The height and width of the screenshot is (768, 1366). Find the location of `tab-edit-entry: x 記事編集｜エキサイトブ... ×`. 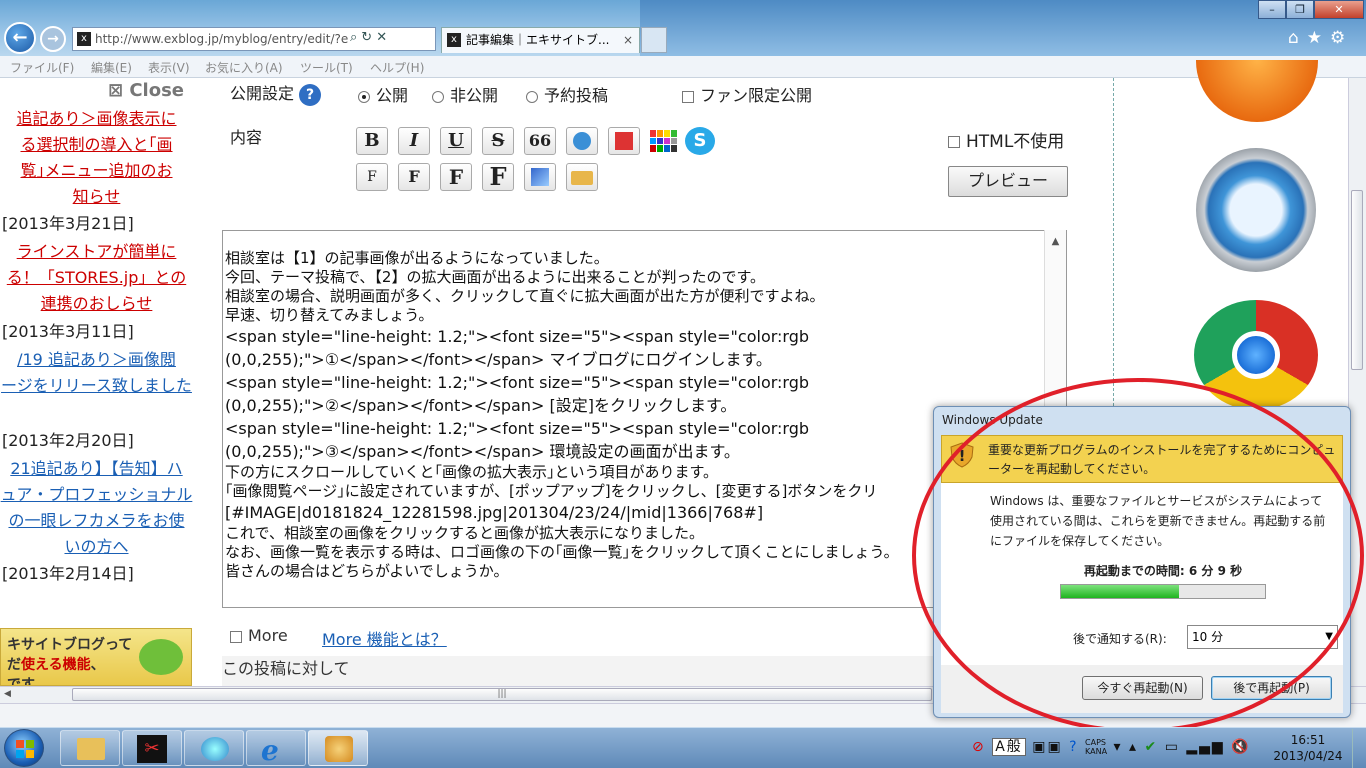

tab-edit-entry: x 記事編集｜エキサイトブ... × is located at coordinates (540, 40).